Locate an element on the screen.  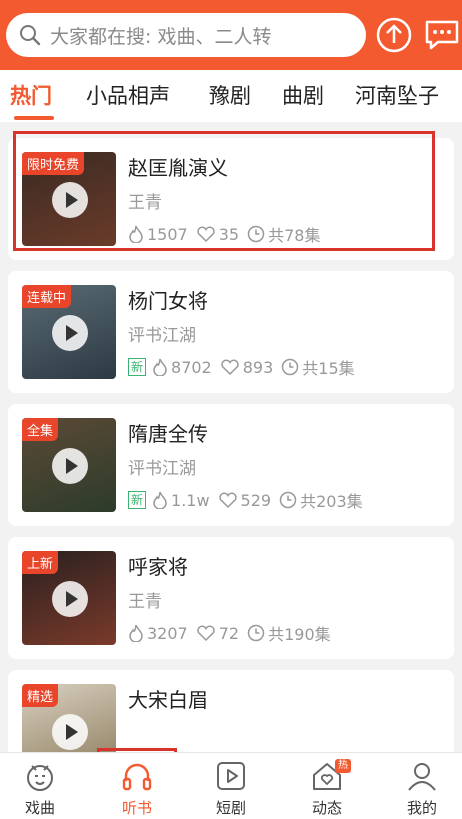
status-badge: 连载中 is located at coordinates (47, 296).